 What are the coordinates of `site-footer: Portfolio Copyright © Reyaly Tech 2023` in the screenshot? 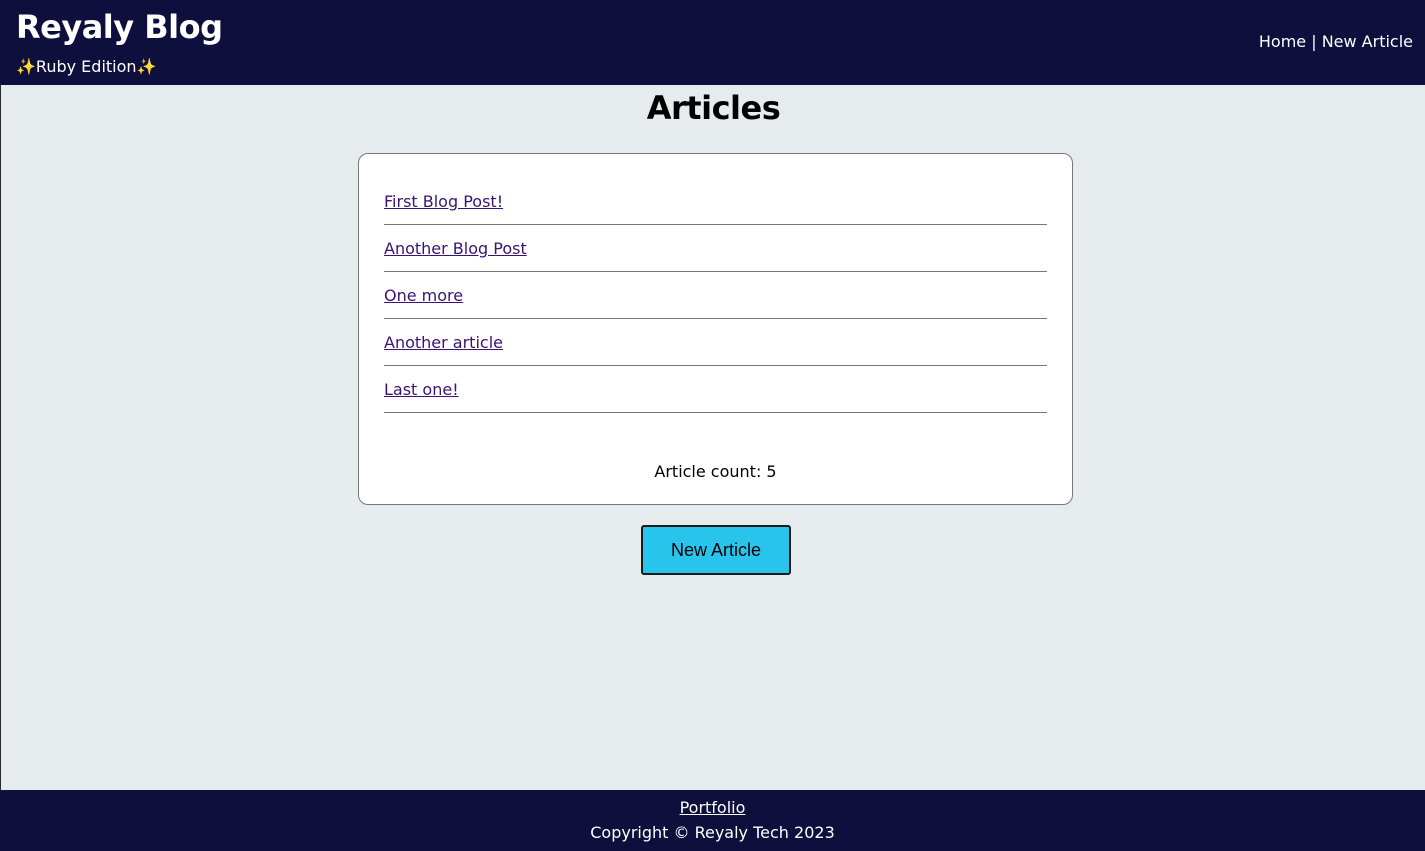 It's located at (712, 820).